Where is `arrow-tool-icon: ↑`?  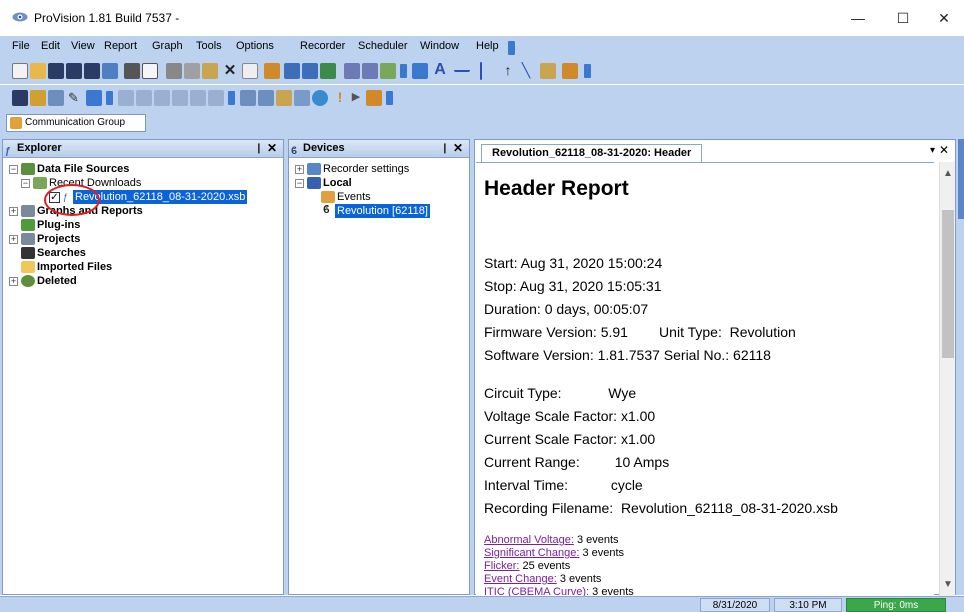
arrow-tool-icon: ↑ is located at coordinates (508, 70).